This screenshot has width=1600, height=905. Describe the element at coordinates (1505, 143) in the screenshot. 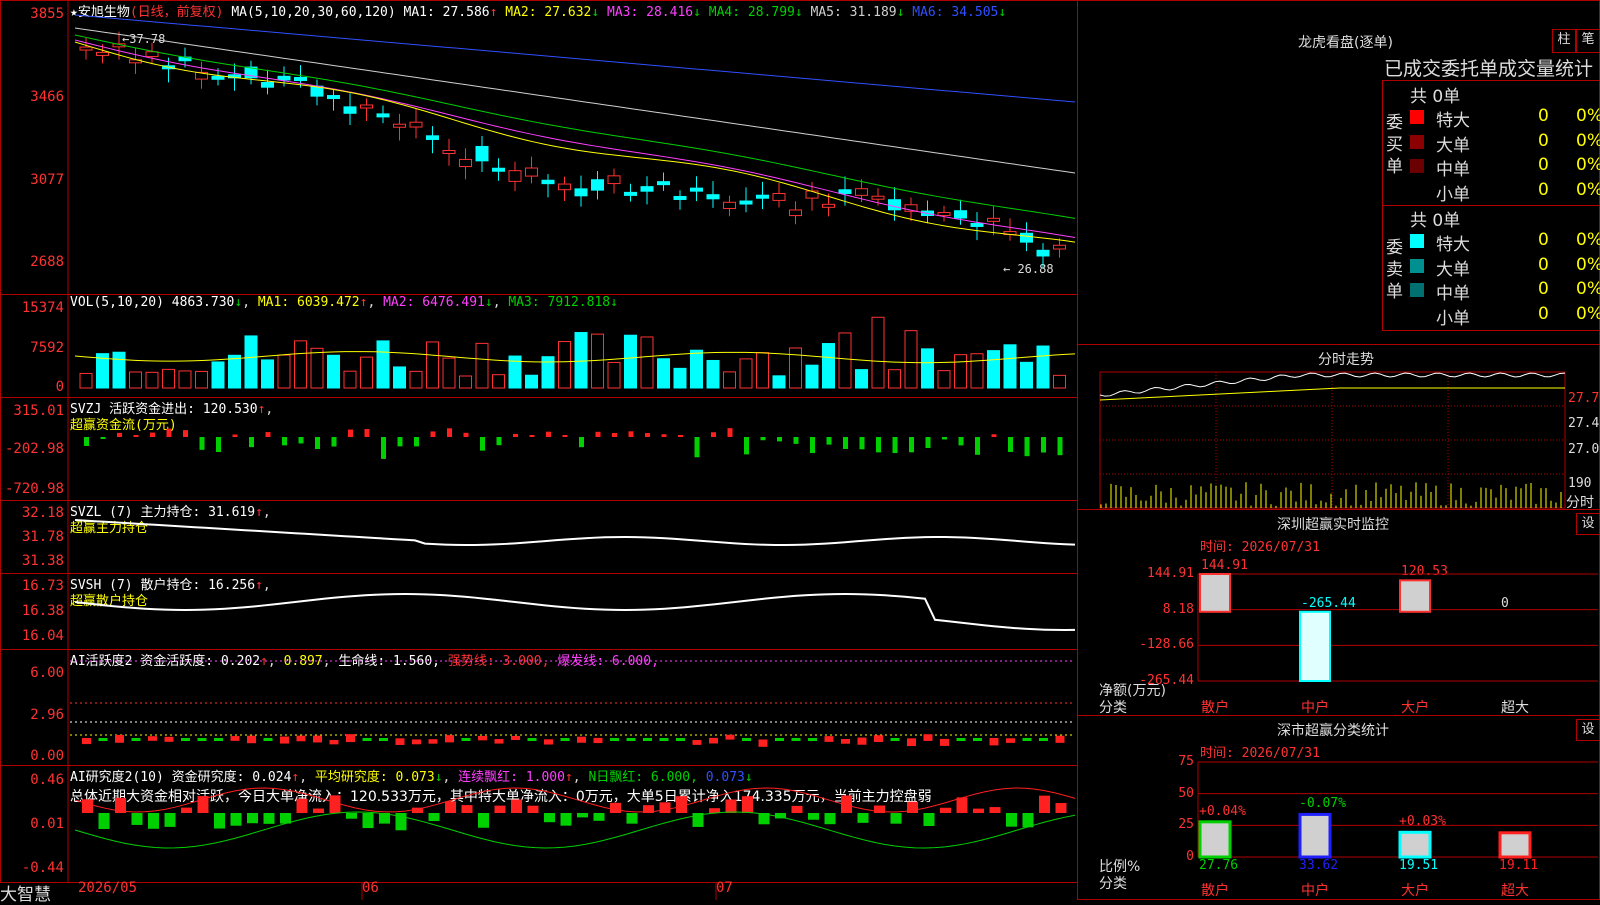

I see `order-row: 大单 0 0%` at that location.